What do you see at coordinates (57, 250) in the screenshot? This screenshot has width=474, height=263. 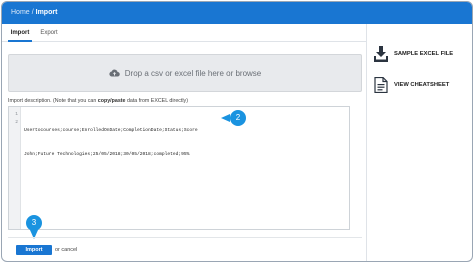 I see `or-label: or` at bounding box center [57, 250].